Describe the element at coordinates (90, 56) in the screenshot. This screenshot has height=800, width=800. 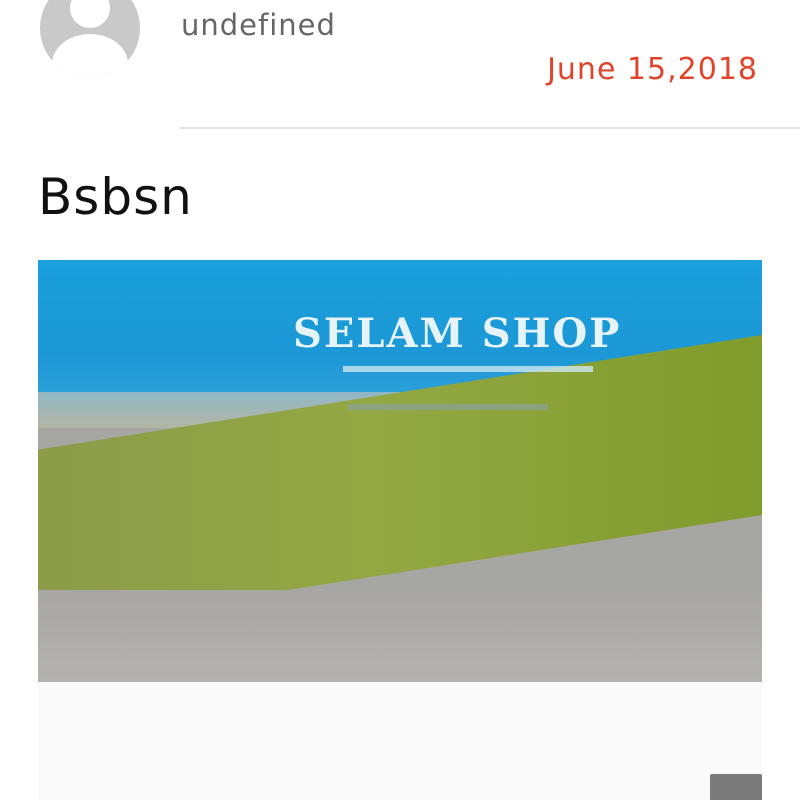
I see `avatar-shoulders` at that location.